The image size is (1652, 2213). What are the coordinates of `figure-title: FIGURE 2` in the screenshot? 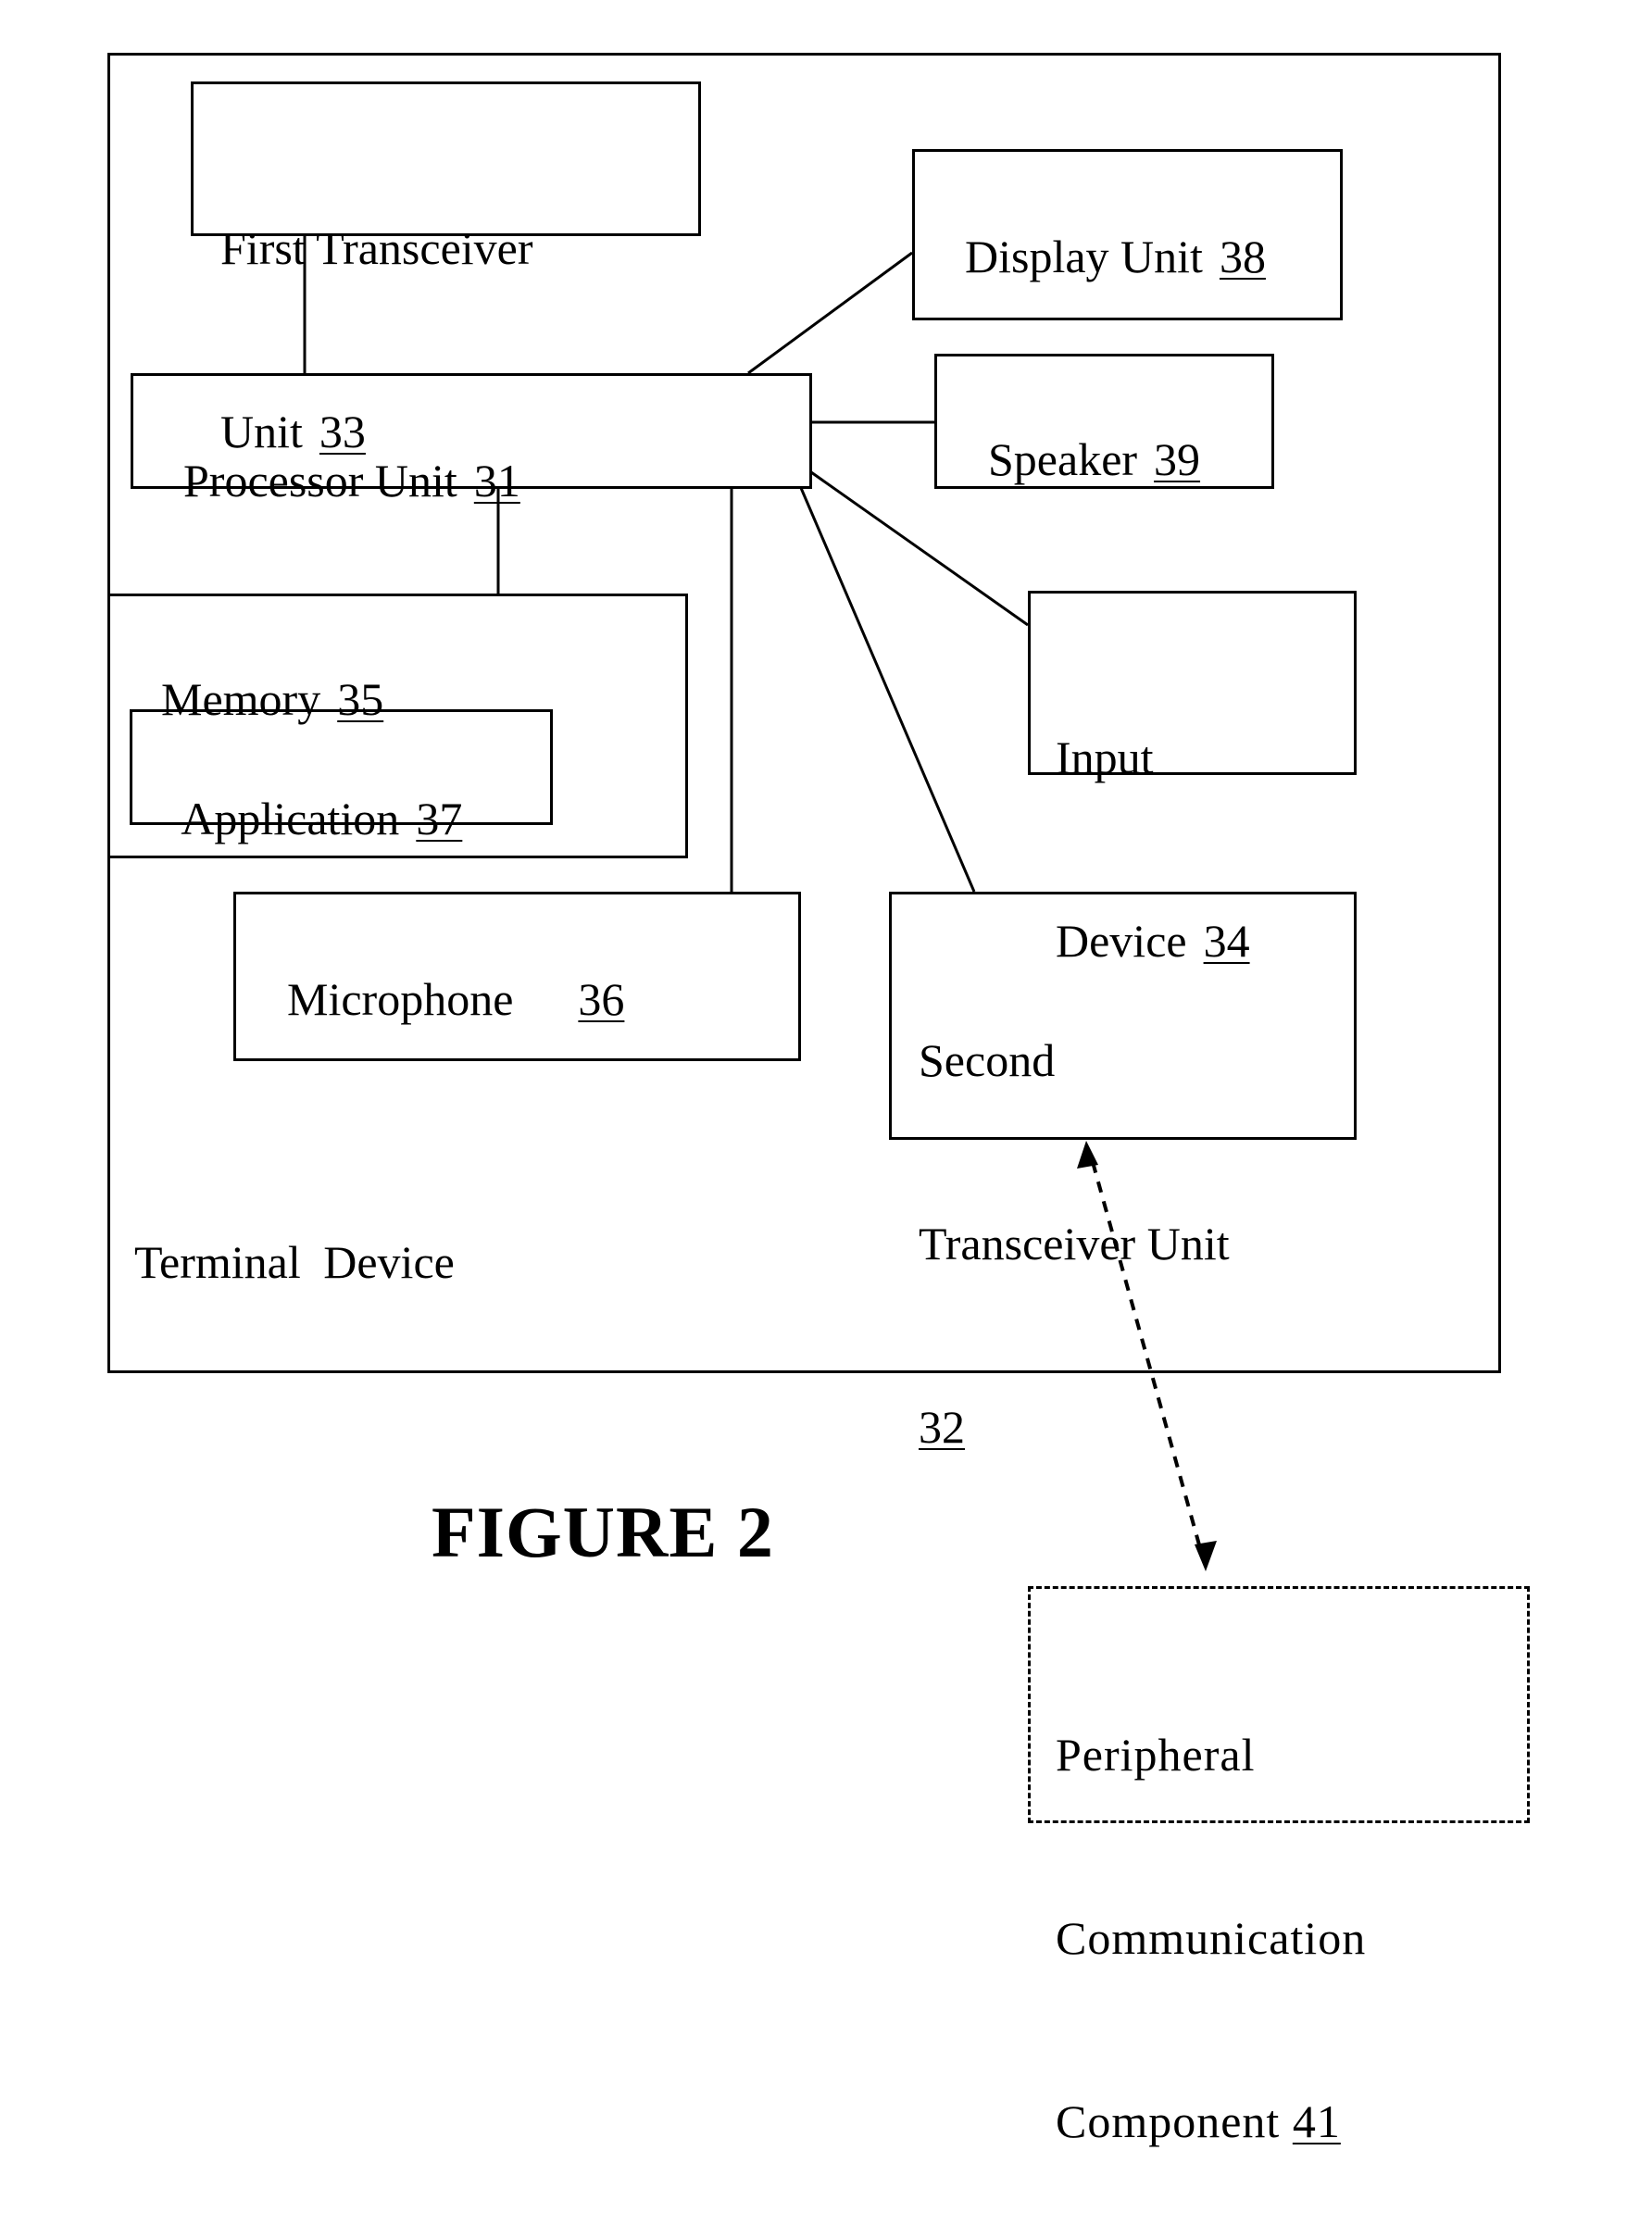 It's located at (603, 1532).